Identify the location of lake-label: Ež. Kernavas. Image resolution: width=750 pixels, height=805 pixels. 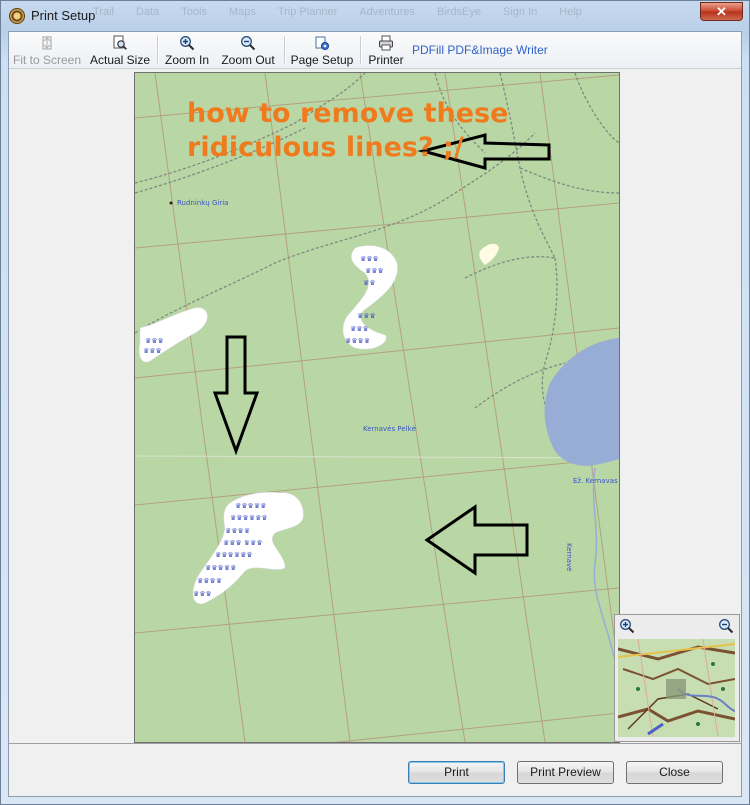
(595, 481).